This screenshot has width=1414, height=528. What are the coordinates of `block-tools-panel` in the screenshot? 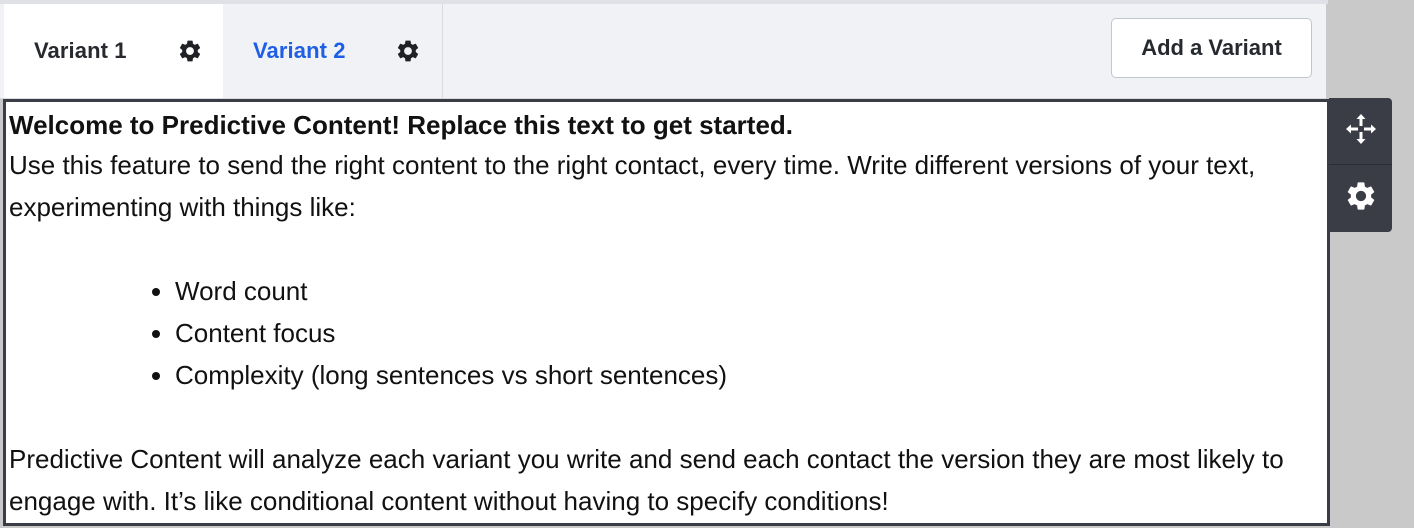 It's located at (1360, 165).